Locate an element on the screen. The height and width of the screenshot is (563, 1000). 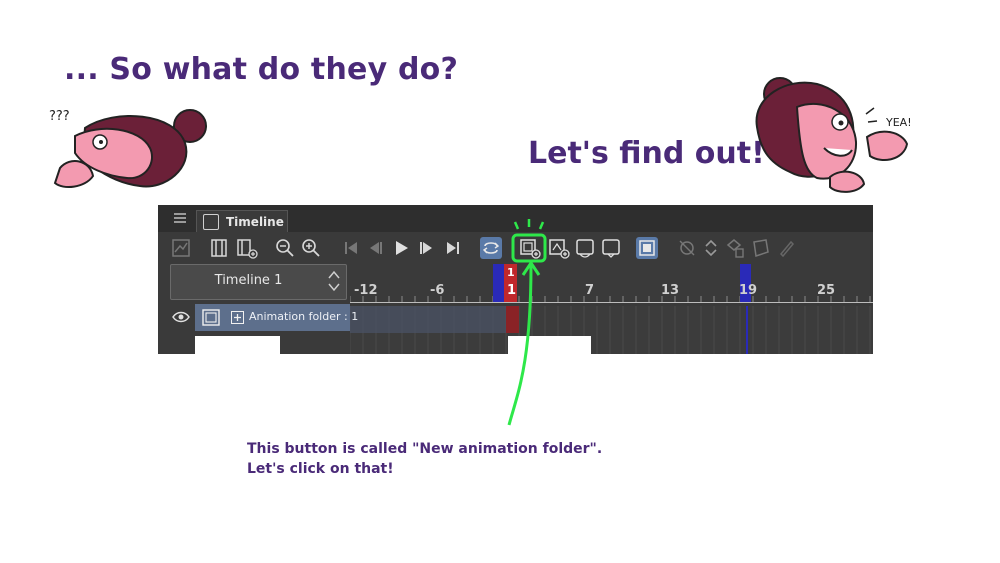
page-icon is located at coordinates (761, 248).